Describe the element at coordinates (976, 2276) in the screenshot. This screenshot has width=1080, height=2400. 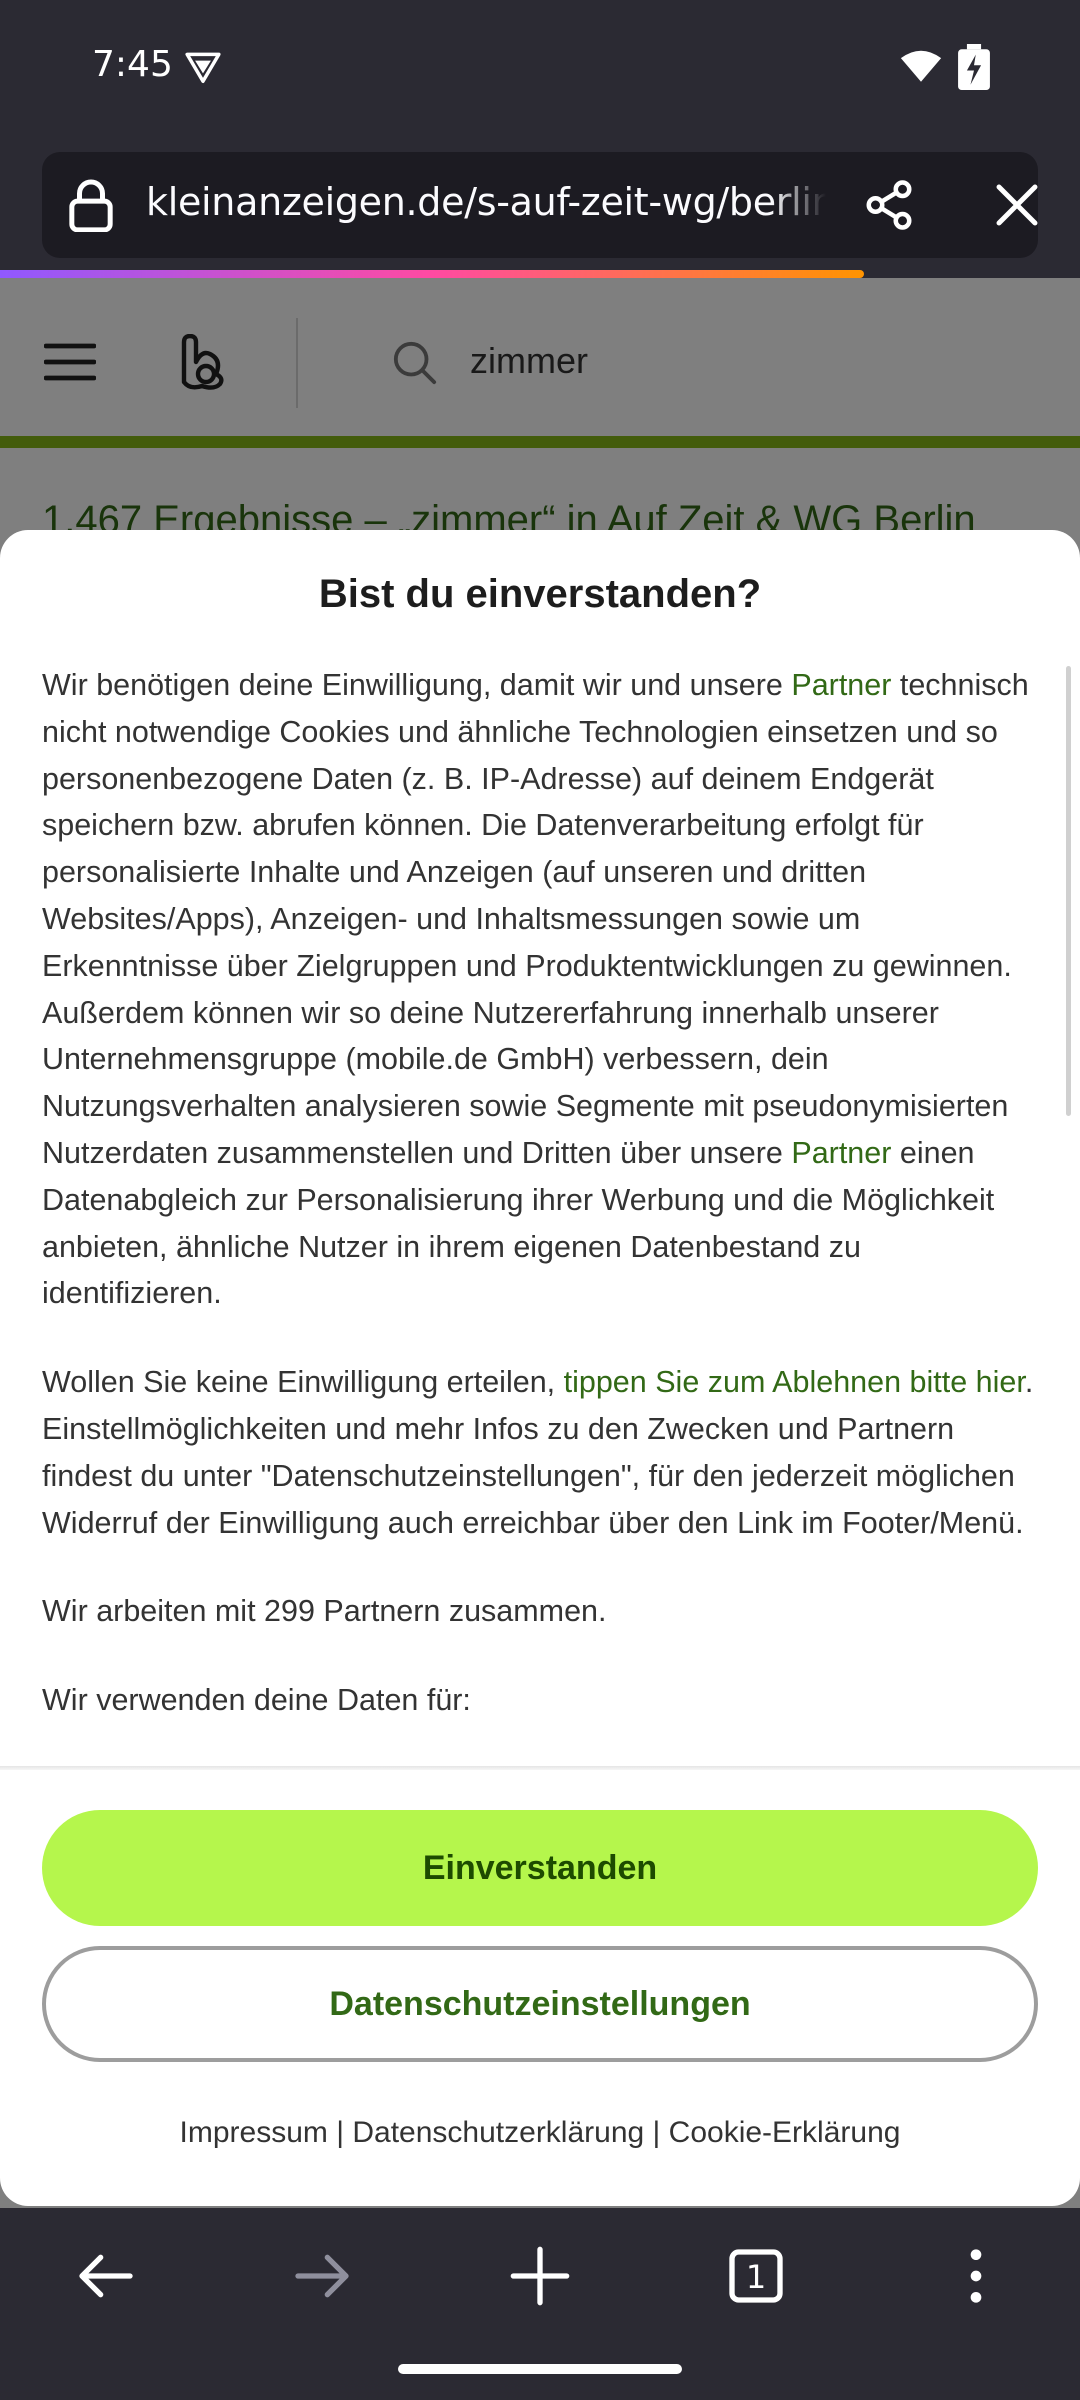
I see `more-menu-icon` at that location.